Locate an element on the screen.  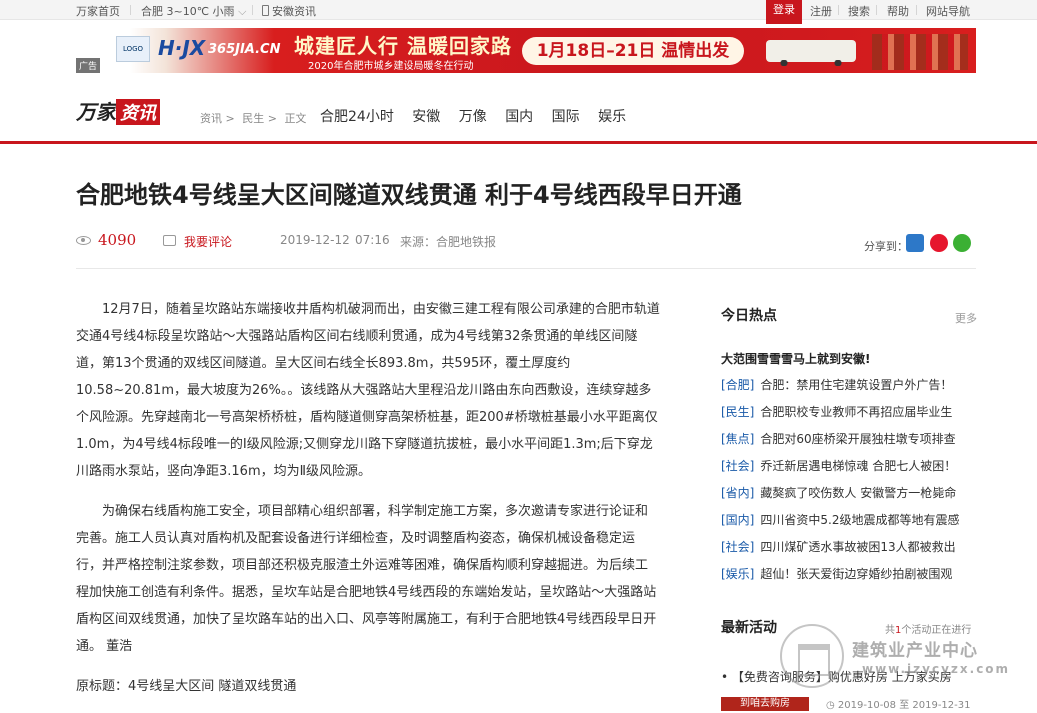
item-title: 乔迁新居遇电梯惊魂 合肥七人被困！ is located at coordinates (858, 466).